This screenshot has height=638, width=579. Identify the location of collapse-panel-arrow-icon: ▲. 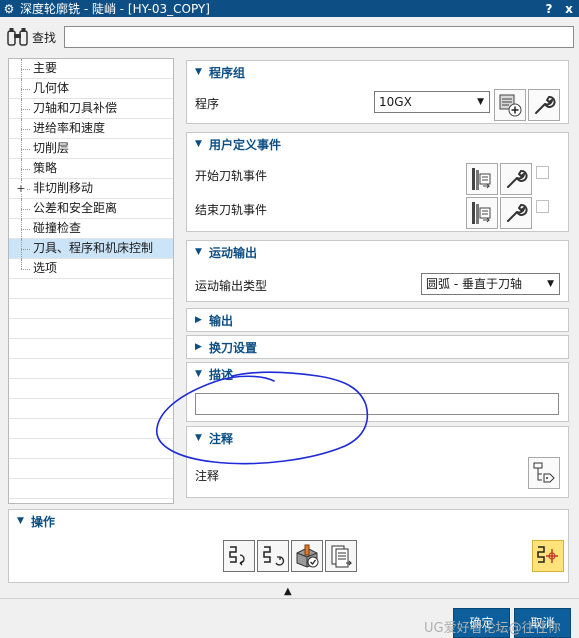
(288, 591).